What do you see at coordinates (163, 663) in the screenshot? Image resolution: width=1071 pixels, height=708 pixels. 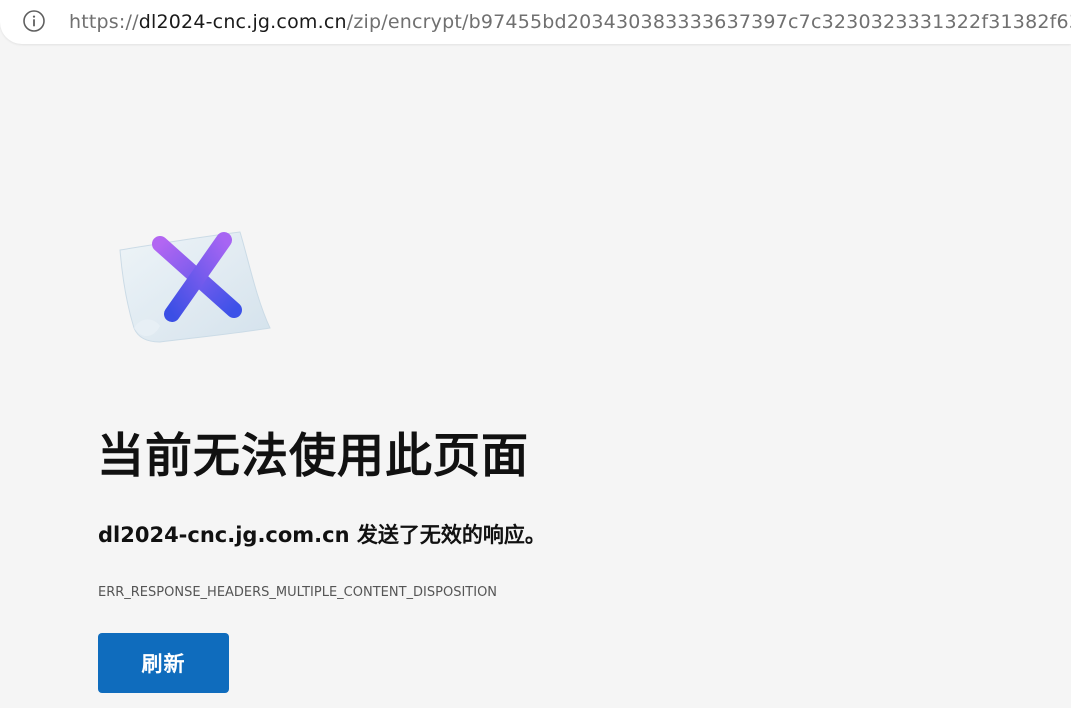 I see `refresh-button: 刷新` at bounding box center [163, 663].